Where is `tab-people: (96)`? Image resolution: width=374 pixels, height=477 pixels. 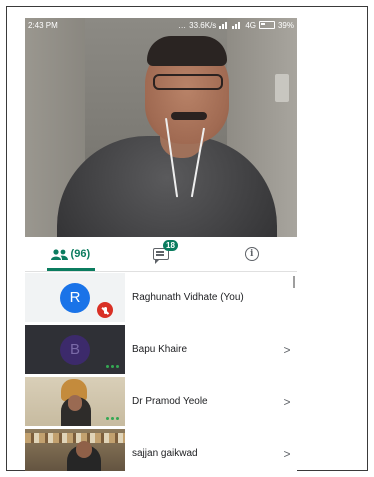
tab-people: (96) is located at coordinates (70, 254).